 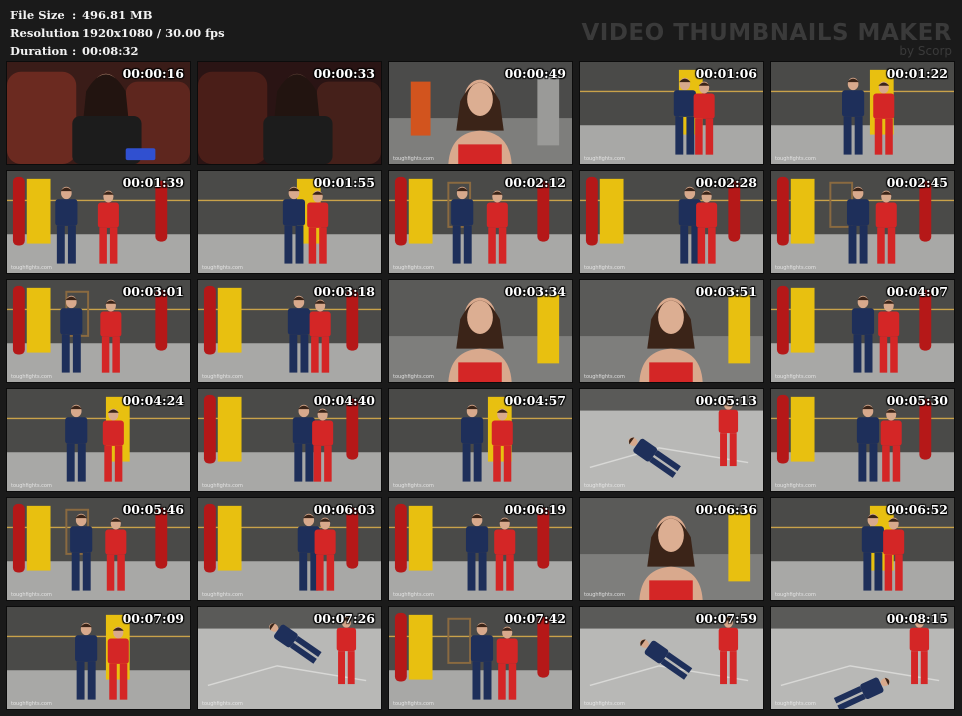 I want to click on video-thumbnail: 00:01:22 toughfights.com, so click(x=862, y=113).